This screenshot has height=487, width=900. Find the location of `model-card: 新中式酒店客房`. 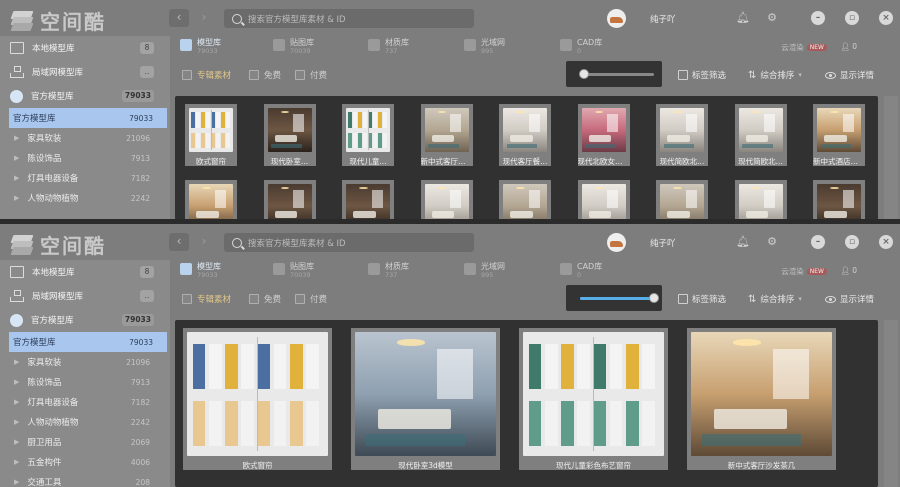

model-card: 新中式酒店客房 is located at coordinates (839, 135).